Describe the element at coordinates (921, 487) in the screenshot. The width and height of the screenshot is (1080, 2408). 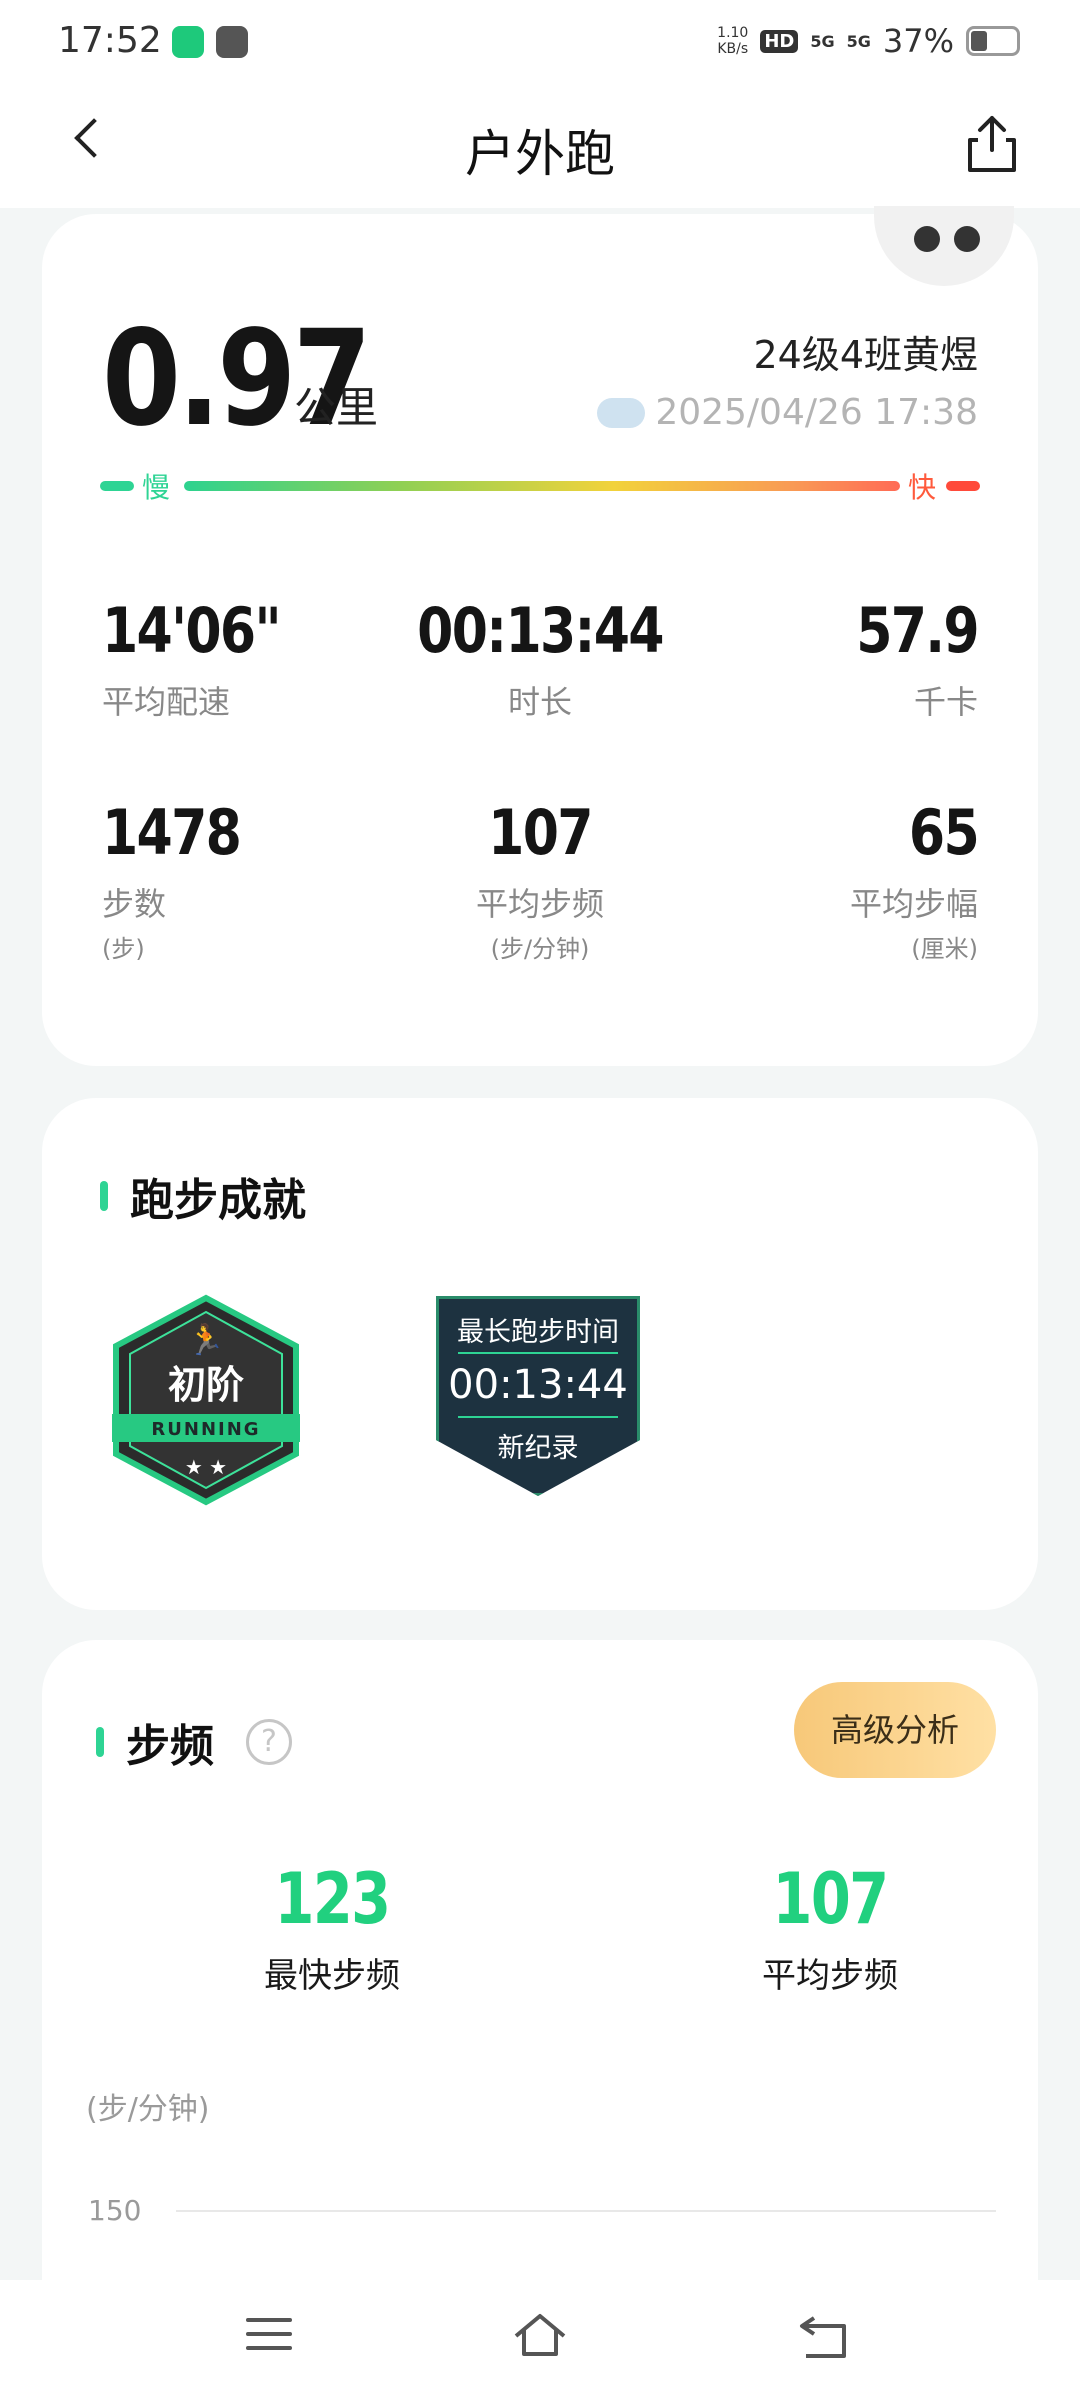
I see `pace-fast-label: 快` at that location.